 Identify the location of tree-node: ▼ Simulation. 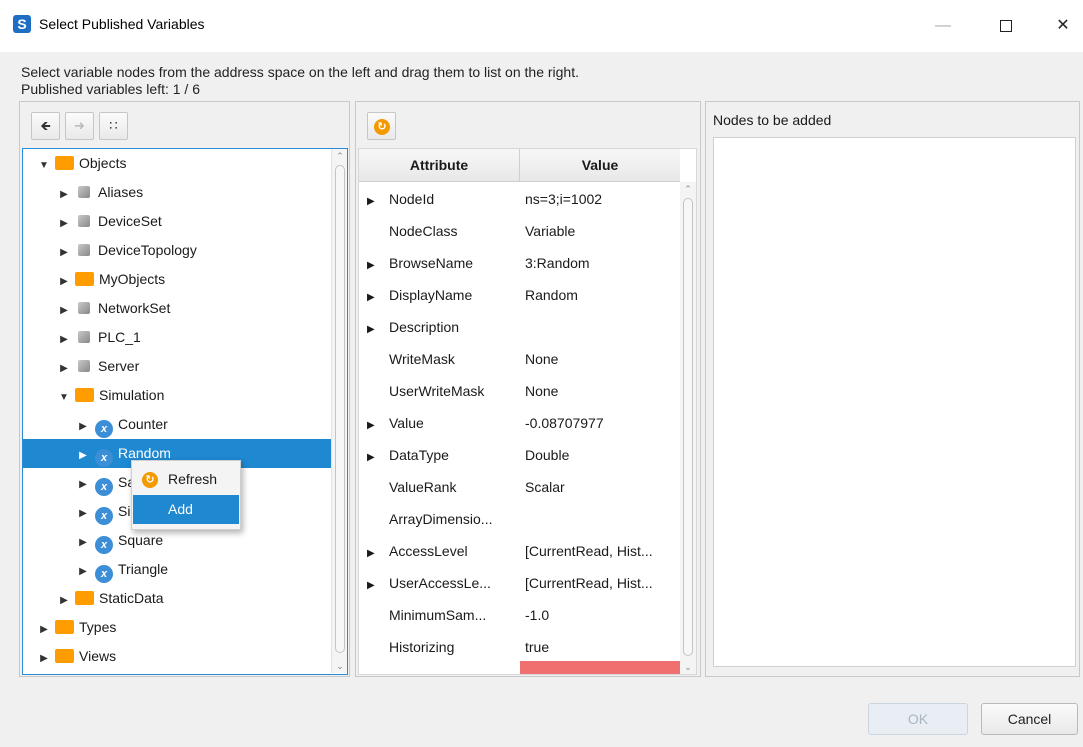
(177, 395).